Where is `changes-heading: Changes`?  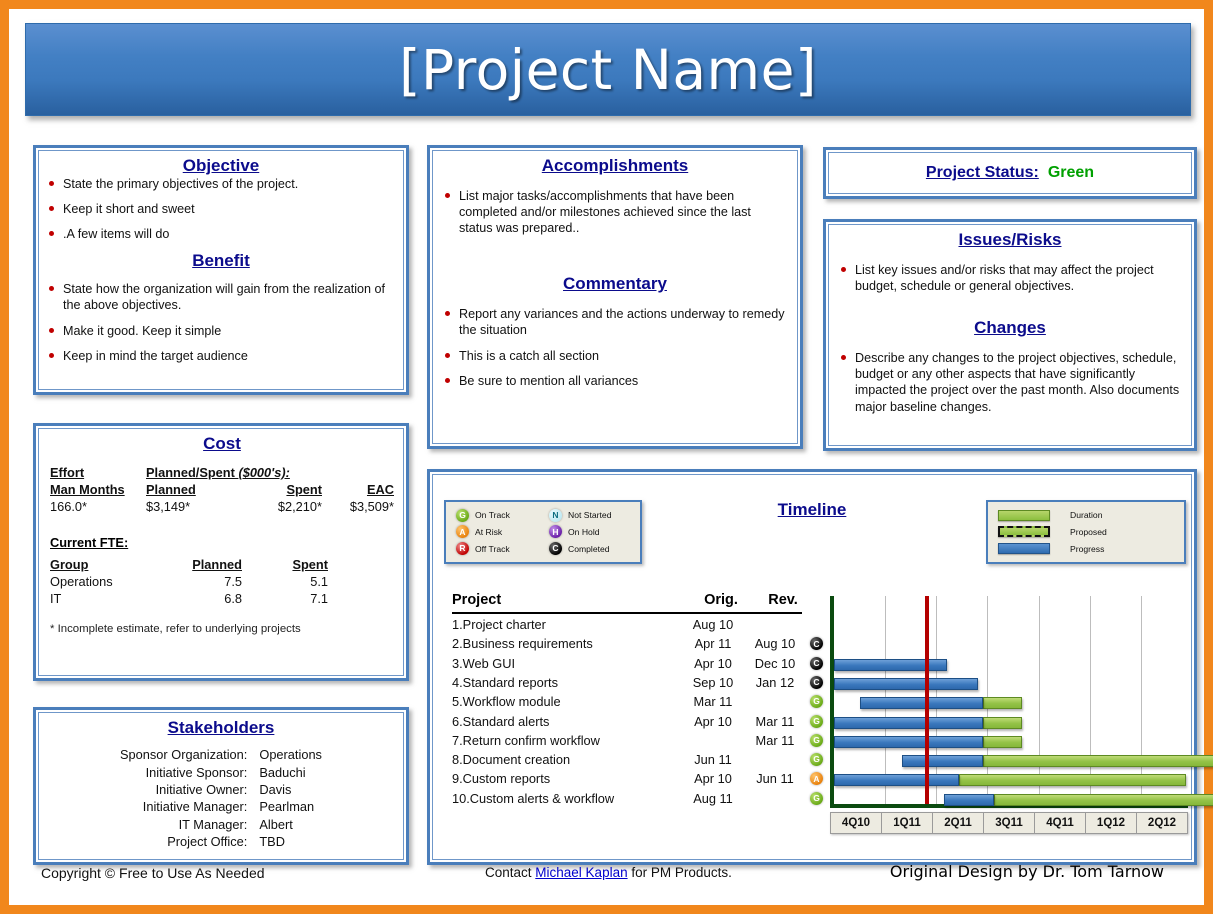
changes-heading: Changes is located at coordinates (1010, 328).